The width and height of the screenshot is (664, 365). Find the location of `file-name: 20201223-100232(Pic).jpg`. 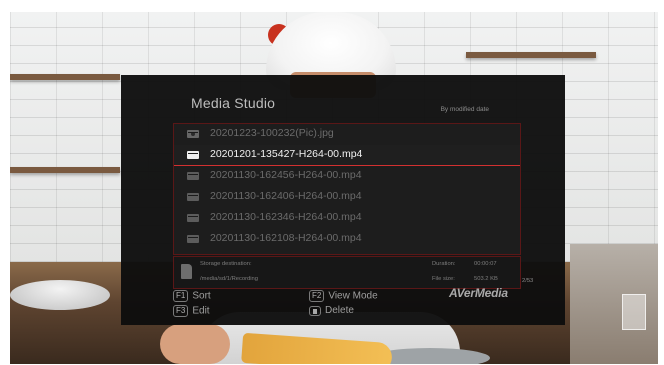

file-name: 20201223-100232(Pic).jpg is located at coordinates (272, 133).